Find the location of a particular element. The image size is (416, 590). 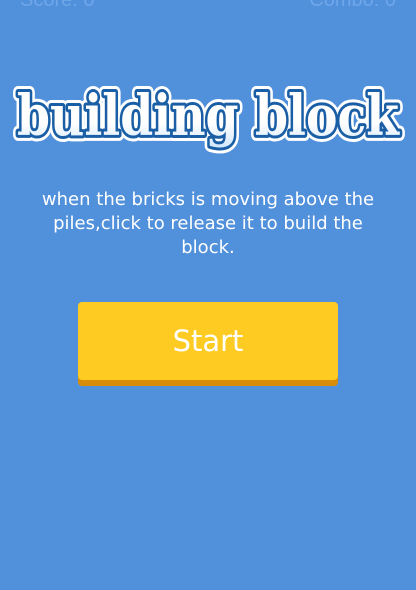

combo-label: Combo: 0 is located at coordinates (352, 5).